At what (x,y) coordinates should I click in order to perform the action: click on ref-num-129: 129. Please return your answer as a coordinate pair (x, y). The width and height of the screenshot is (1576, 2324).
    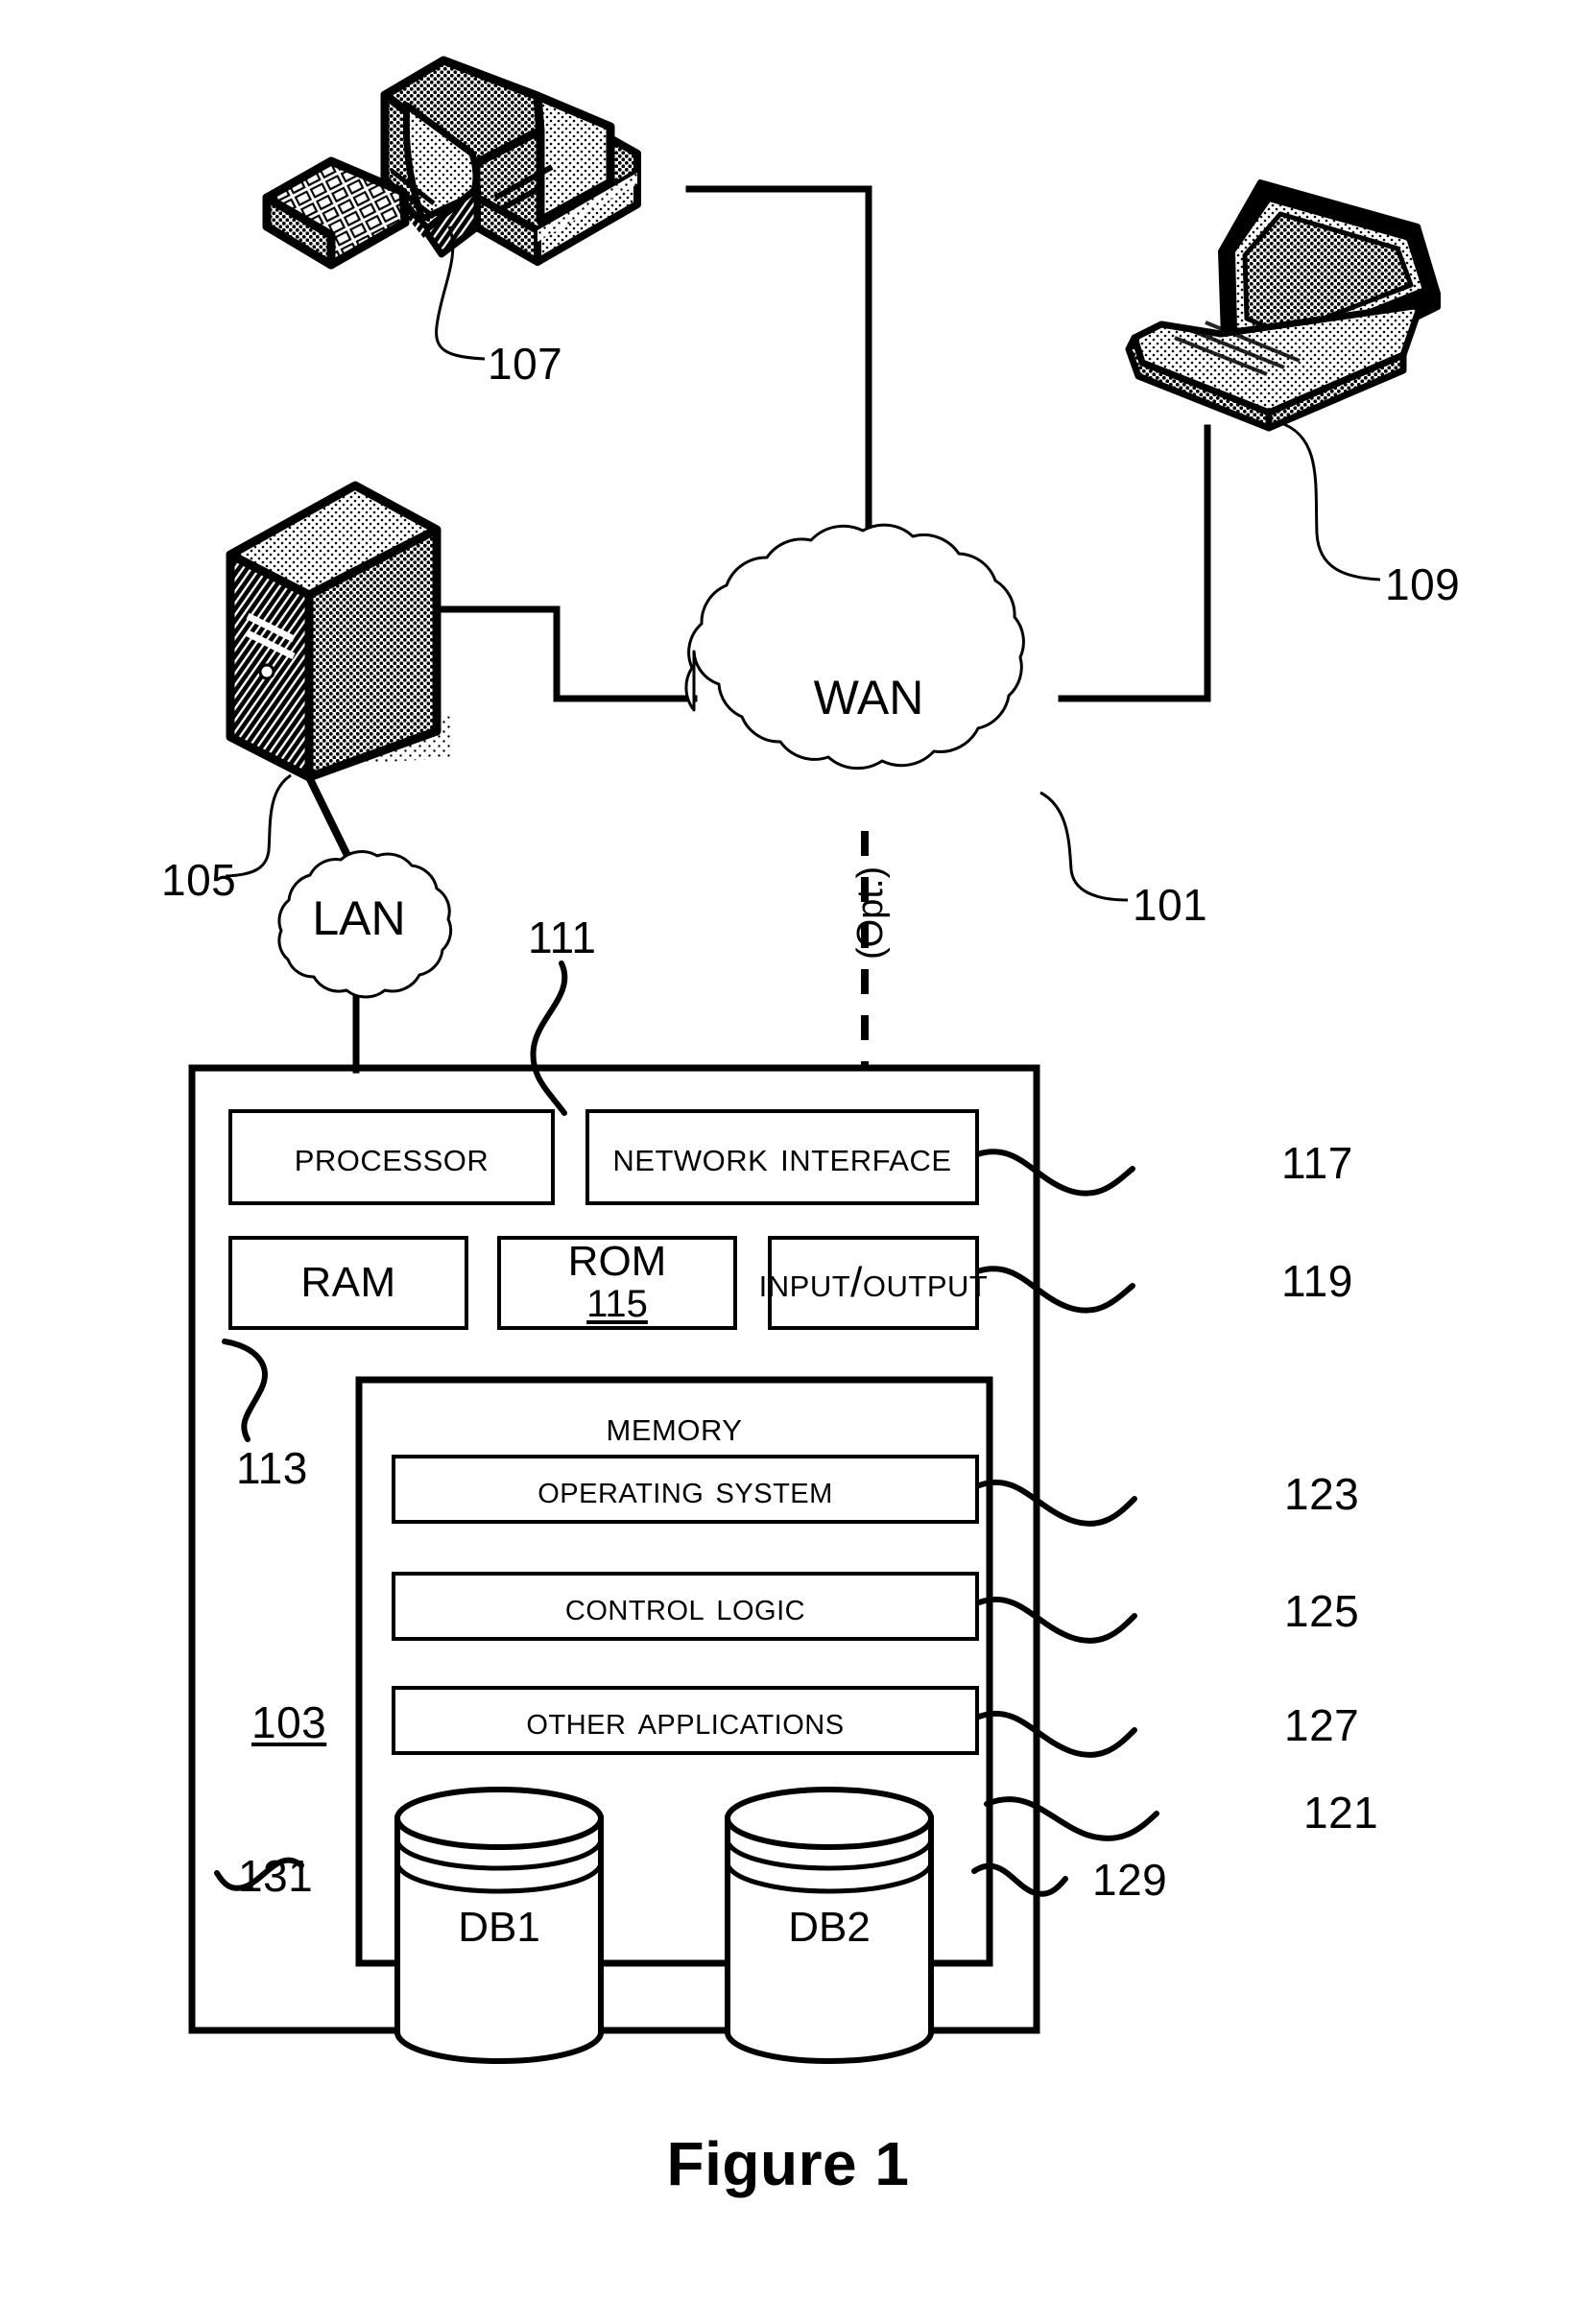
    Looking at the image, I should click on (1130, 1880).